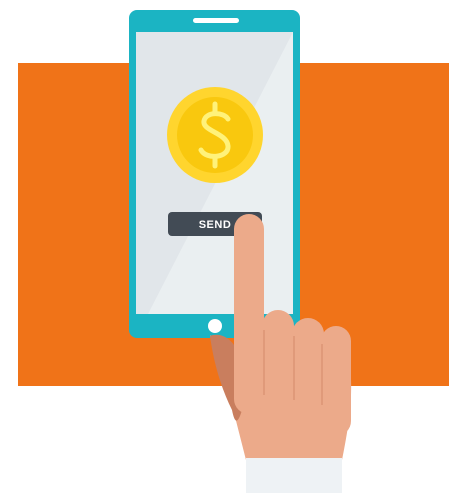 The height and width of the screenshot is (493, 449). I want to click on dollar-coin-icon, so click(215, 135).